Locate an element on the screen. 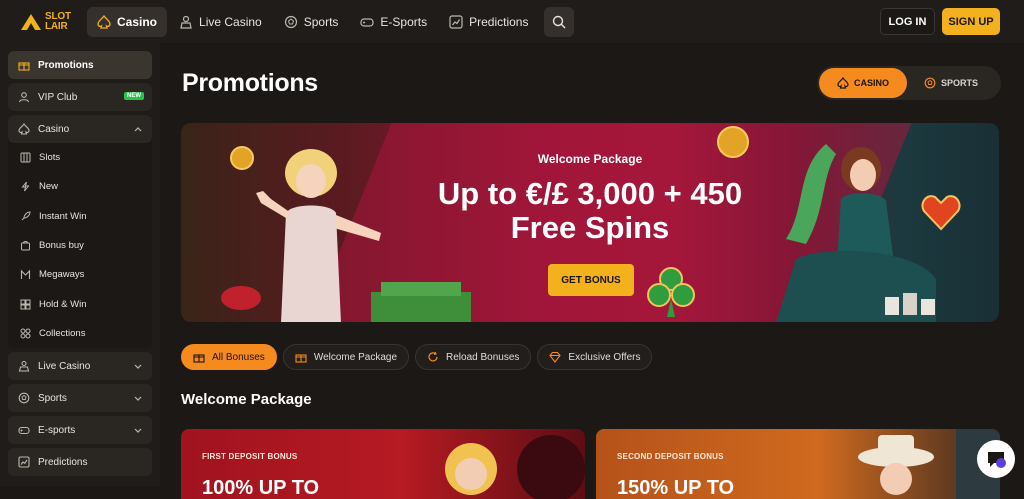 The width and height of the screenshot is (1024, 499). sidebar-item-live-casino-label: Live Casino is located at coordinates (64, 366).